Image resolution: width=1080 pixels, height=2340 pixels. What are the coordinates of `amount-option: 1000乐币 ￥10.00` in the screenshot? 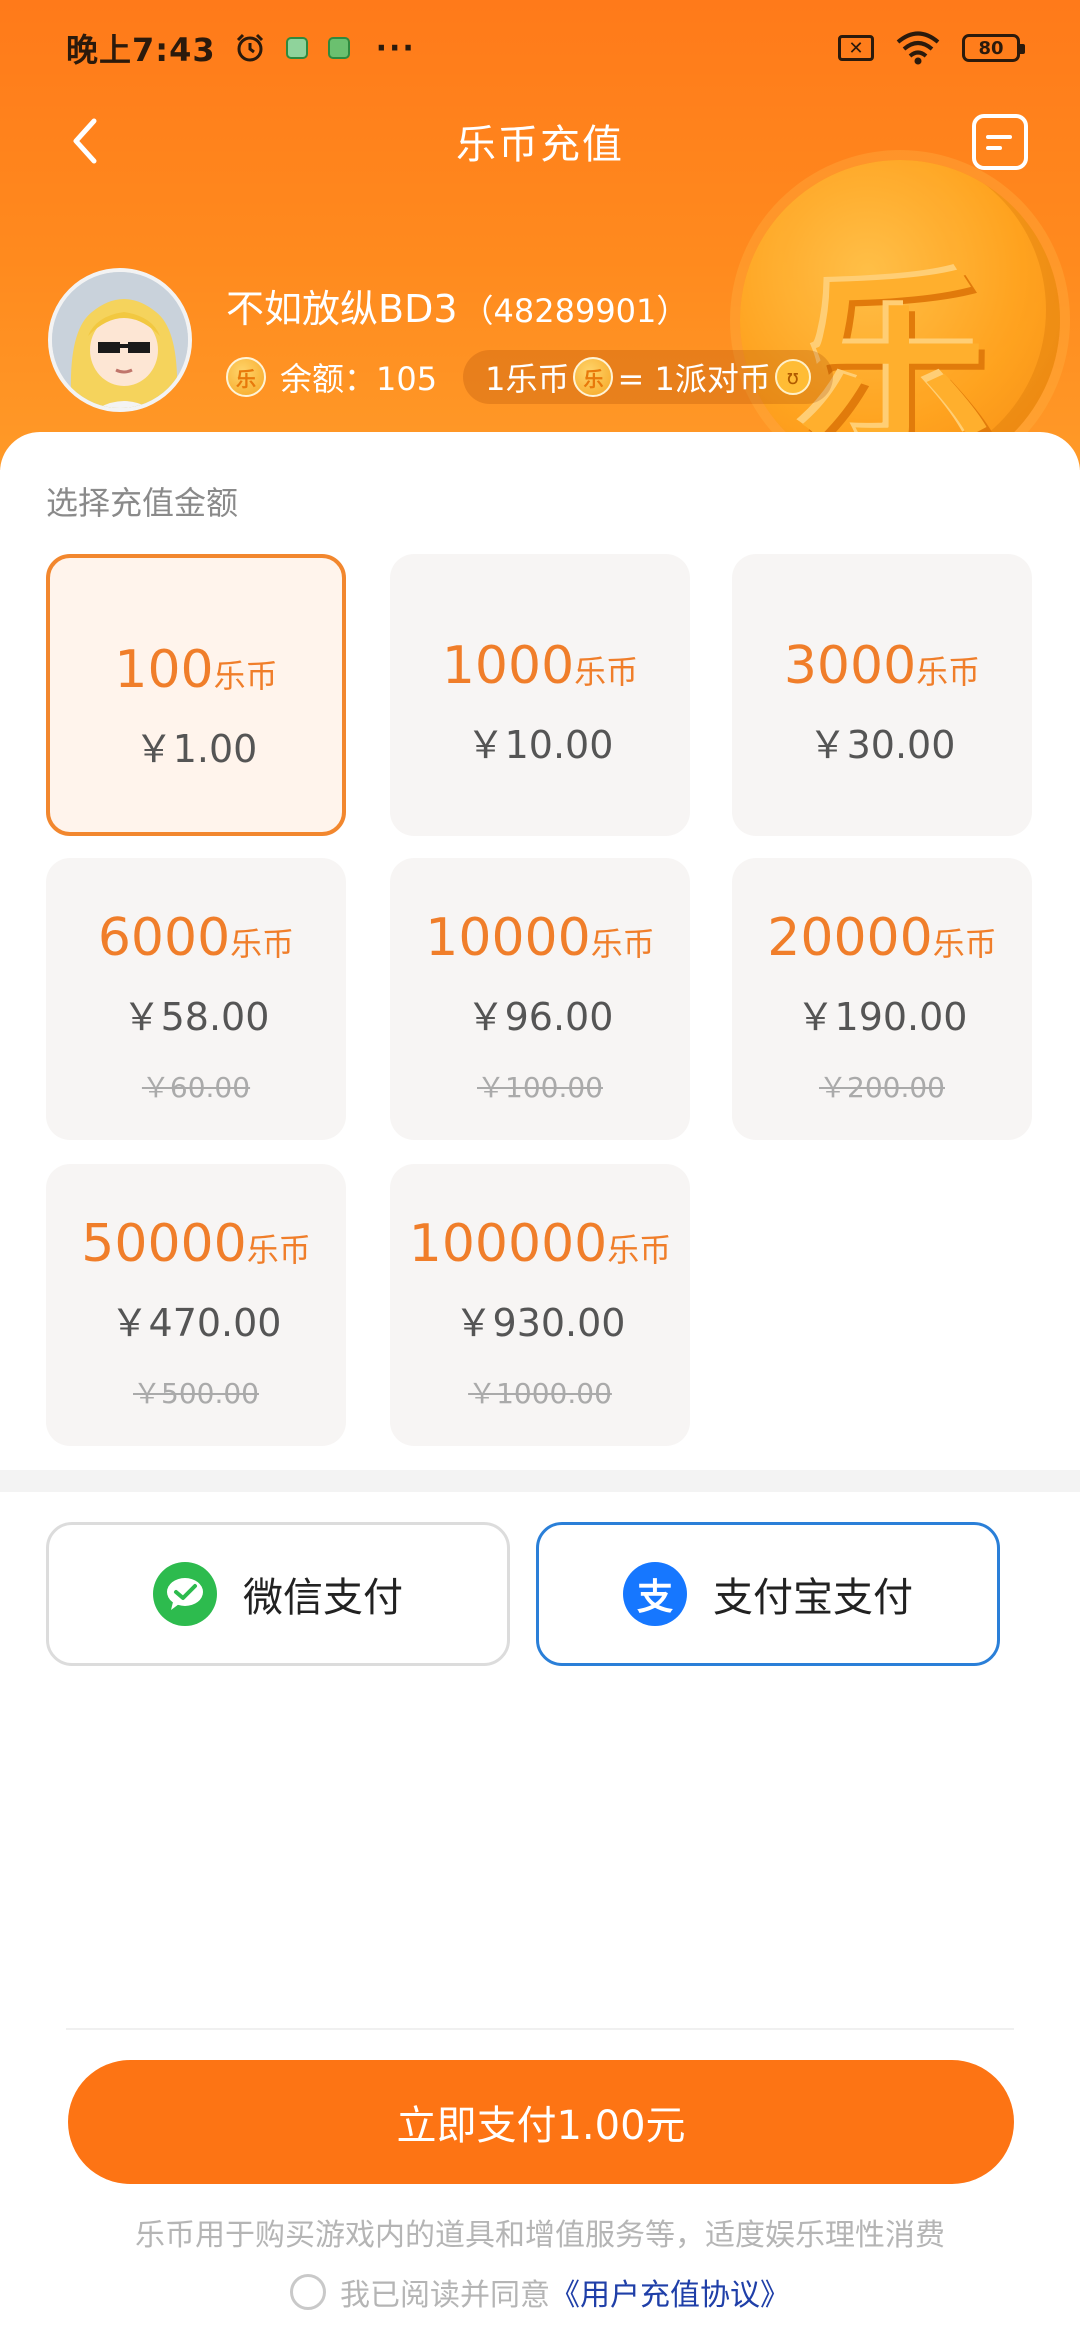 It's located at (540, 695).